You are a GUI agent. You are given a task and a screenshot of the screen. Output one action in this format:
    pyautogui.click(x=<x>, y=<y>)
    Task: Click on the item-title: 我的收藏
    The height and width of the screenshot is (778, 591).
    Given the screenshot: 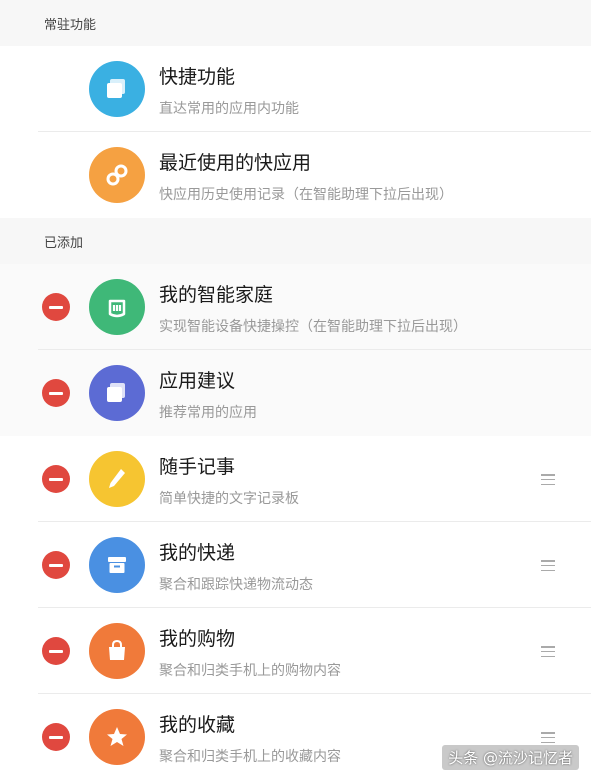 What is the action you would take?
    pyautogui.click(x=197, y=725)
    